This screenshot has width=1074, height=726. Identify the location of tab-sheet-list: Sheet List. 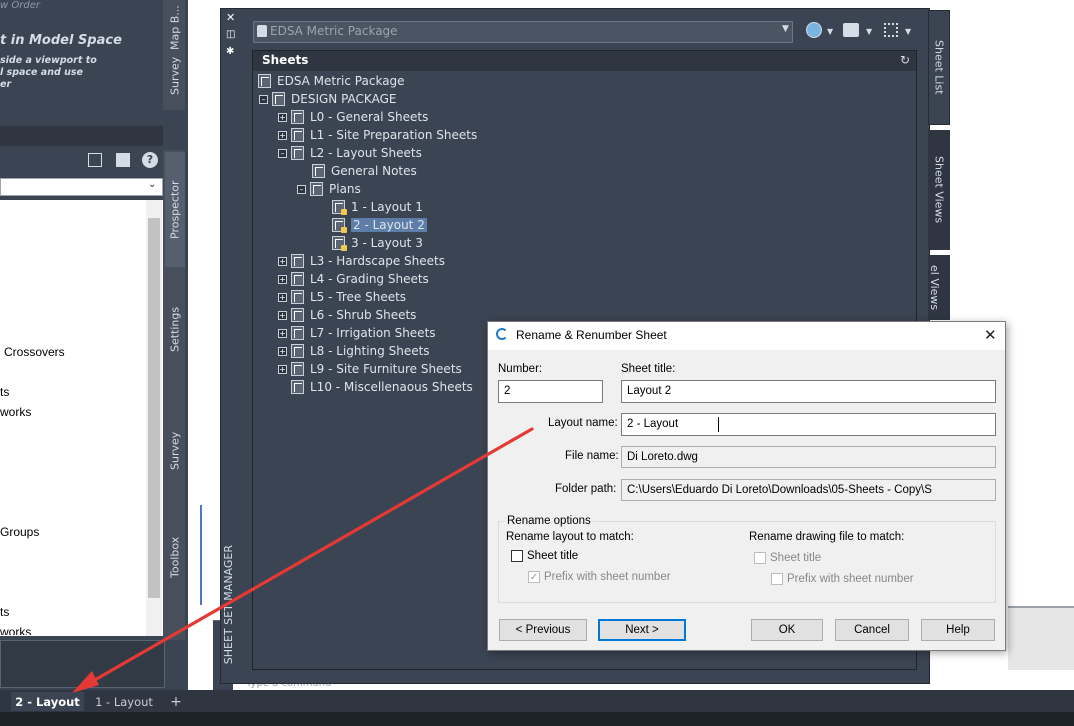
(939, 67).